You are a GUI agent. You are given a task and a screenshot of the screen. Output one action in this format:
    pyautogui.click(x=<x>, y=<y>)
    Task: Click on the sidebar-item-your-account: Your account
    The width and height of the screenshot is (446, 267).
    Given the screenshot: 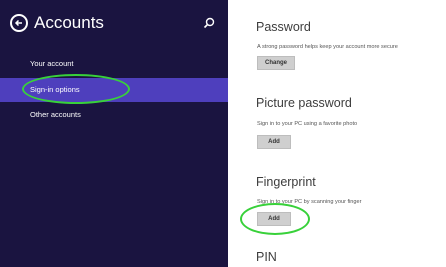 What is the action you would take?
    pyautogui.click(x=114, y=64)
    